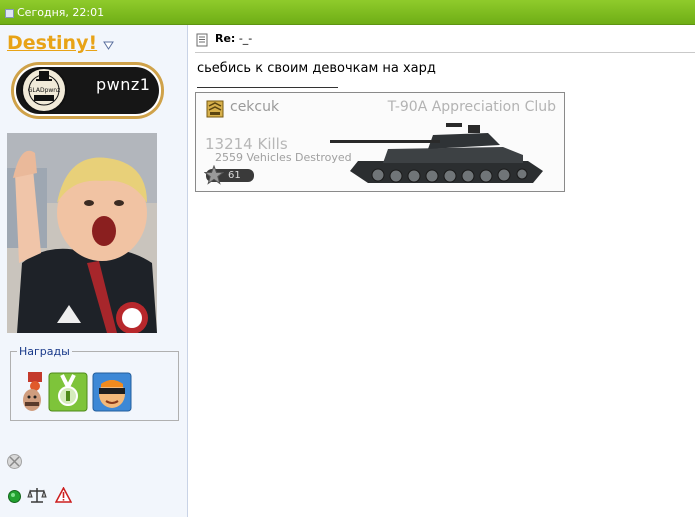 The height and width of the screenshot is (517, 695). I want to click on post-title-icon, so click(202, 40).